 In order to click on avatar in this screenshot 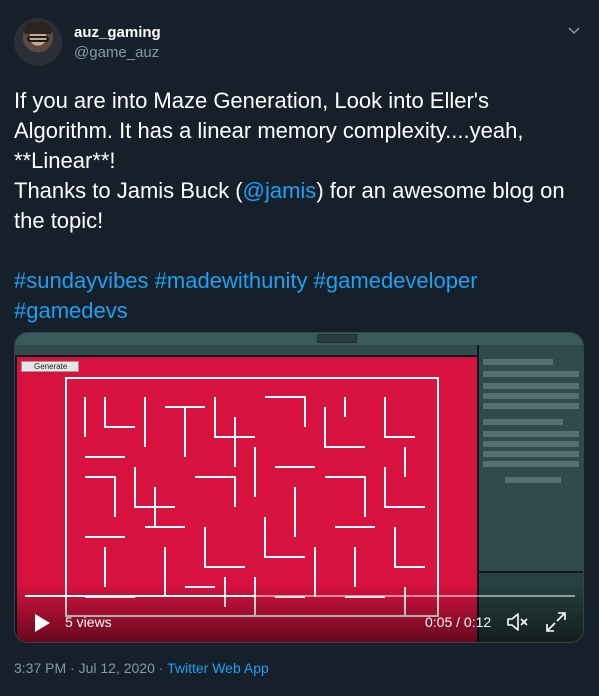, I will do `click(38, 42)`.